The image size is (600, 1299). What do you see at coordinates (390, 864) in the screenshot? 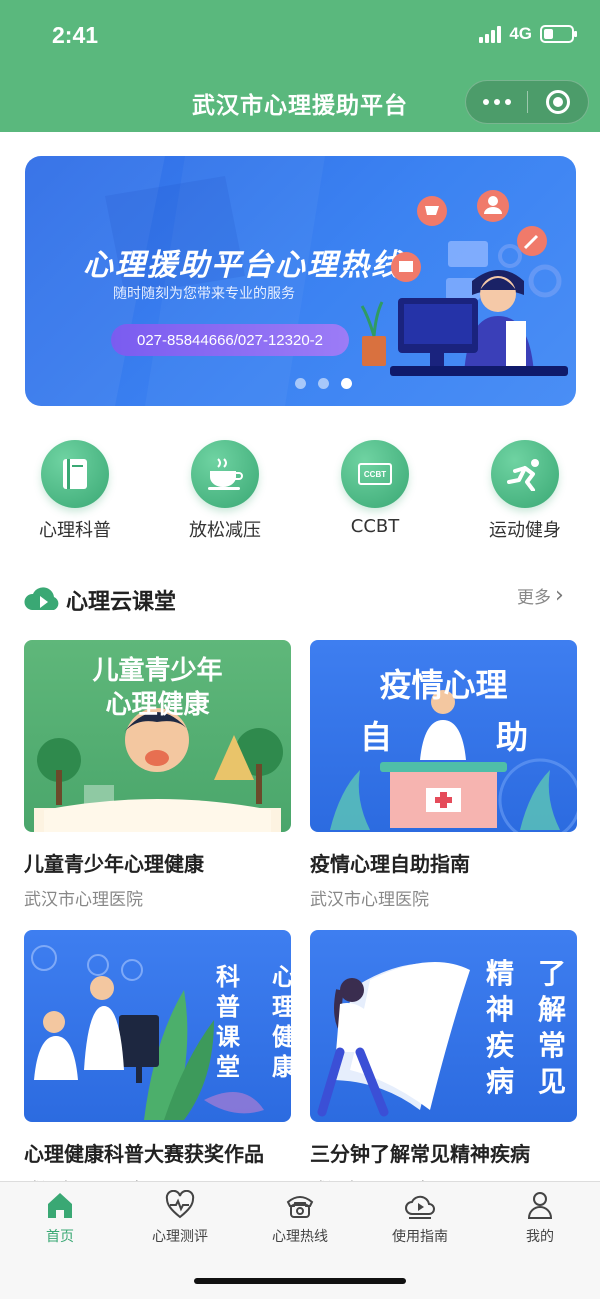
I see `course-title: 疫情心理自助指南` at bounding box center [390, 864].